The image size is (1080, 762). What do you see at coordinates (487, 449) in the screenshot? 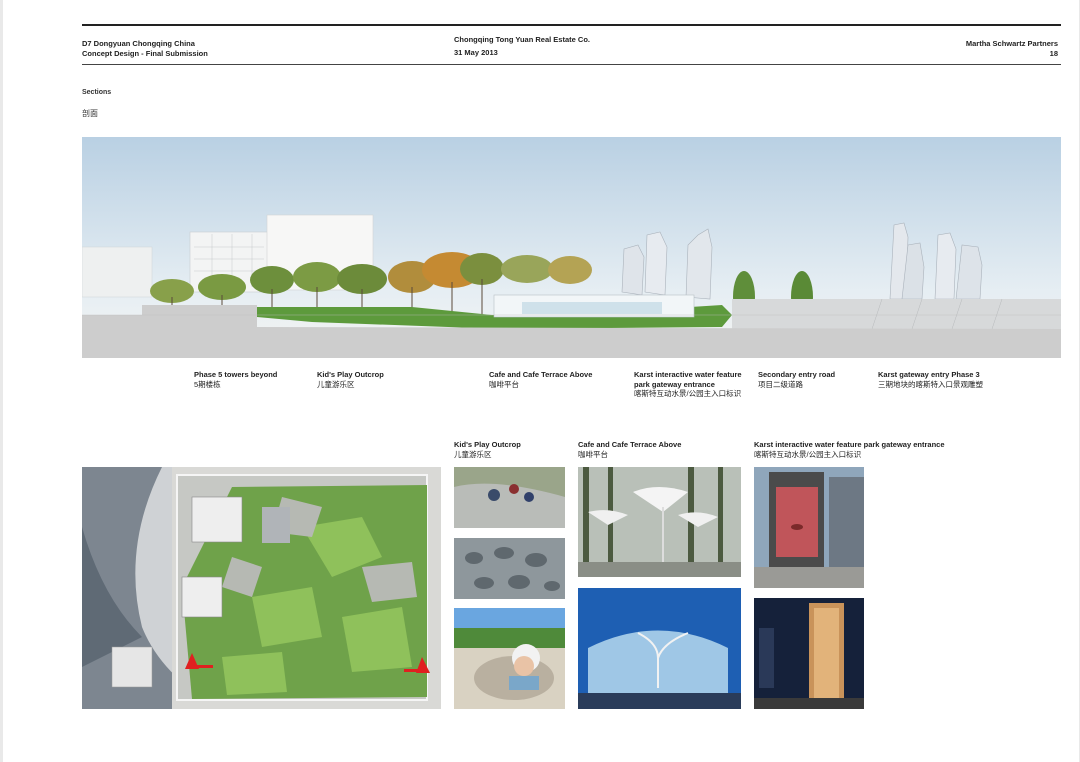
I see `photo-caption-kids-play: Kid's Play Outcrop 儿童游乐区` at bounding box center [487, 449].